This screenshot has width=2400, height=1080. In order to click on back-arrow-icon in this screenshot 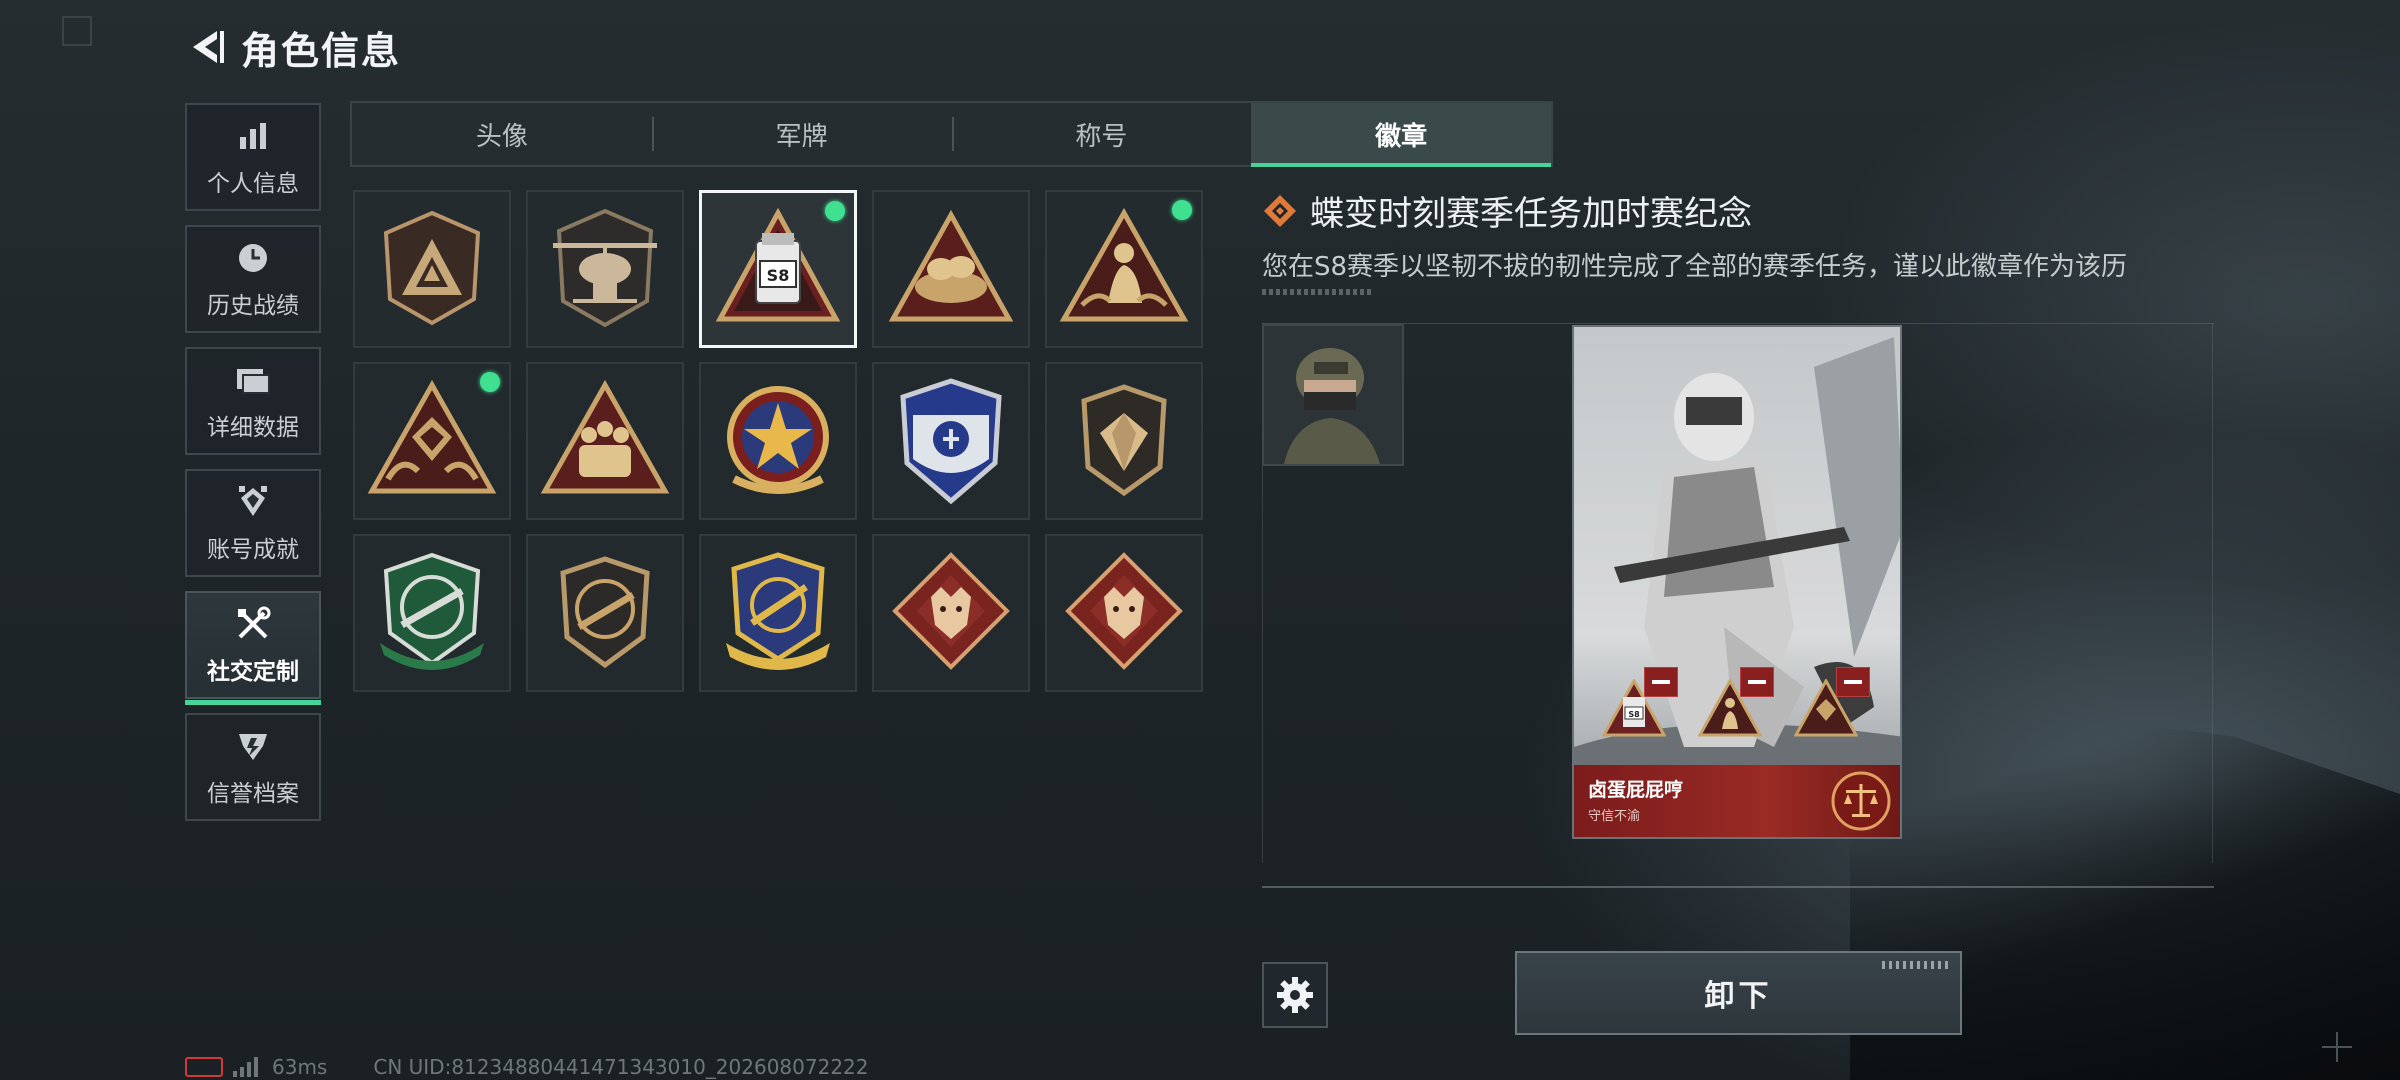, I will do `click(207, 47)`.